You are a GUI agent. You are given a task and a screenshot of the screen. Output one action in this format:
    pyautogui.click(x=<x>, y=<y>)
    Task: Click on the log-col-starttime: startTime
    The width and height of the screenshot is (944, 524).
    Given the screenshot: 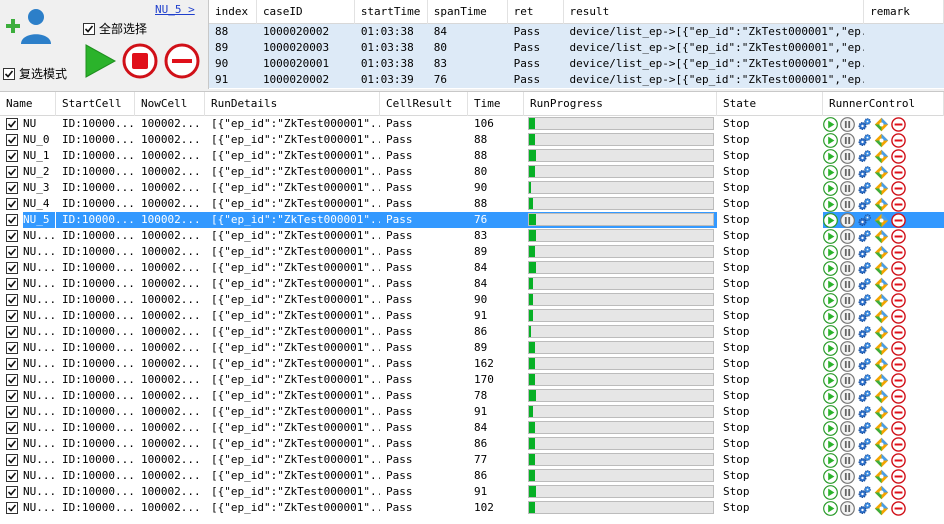 What is the action you would take?
    pyautogui.click(x=391, y=12)
    